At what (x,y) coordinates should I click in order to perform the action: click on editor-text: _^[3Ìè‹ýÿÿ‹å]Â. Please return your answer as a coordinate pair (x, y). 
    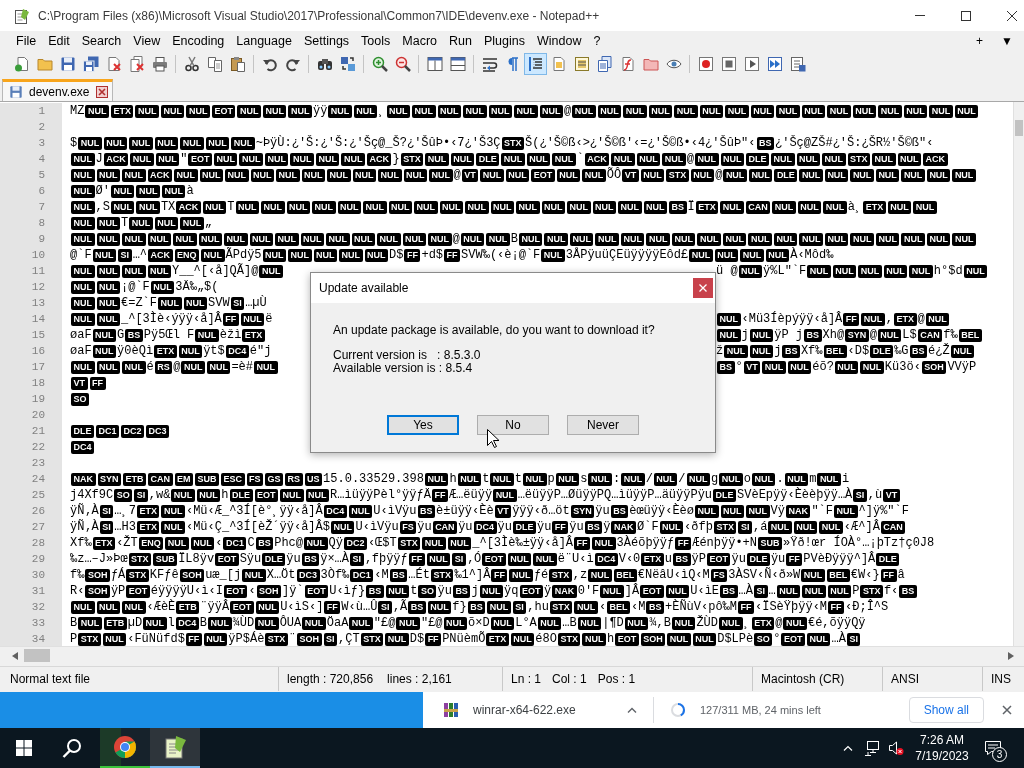
    Looking at the image, I should click on (171, 319).